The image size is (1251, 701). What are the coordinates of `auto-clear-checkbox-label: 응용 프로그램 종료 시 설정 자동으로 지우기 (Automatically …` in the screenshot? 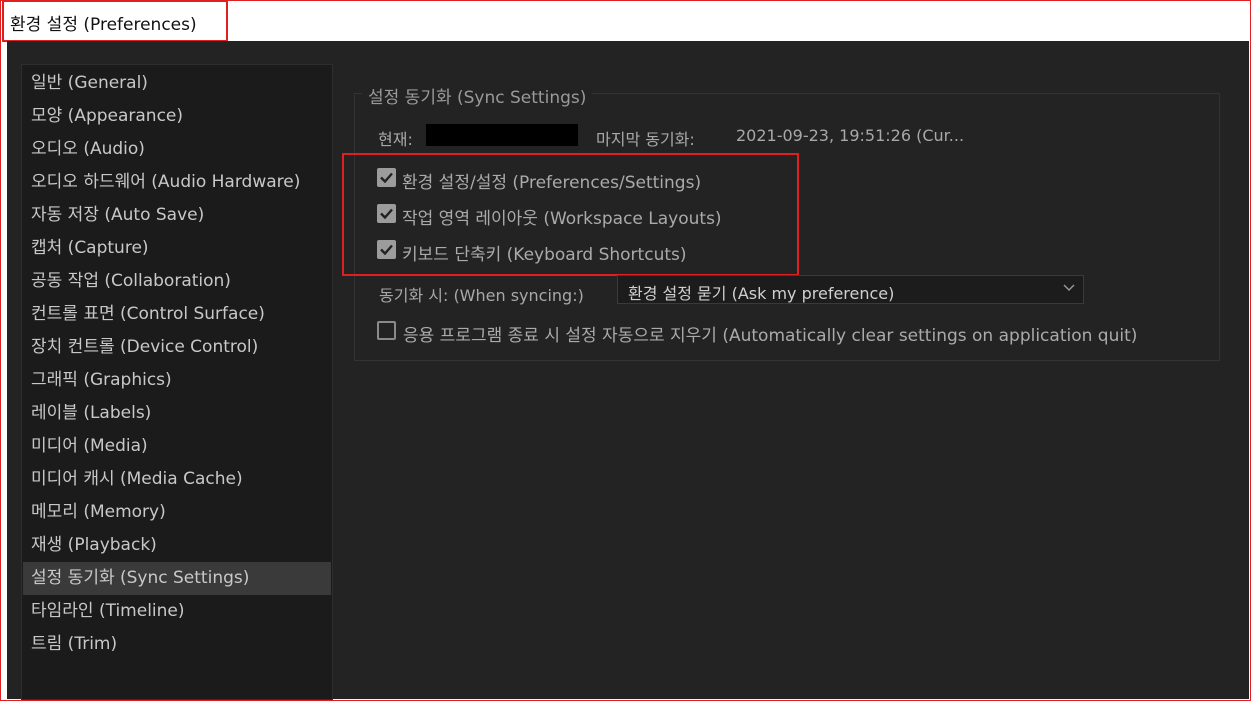 It's located at (770, 333).